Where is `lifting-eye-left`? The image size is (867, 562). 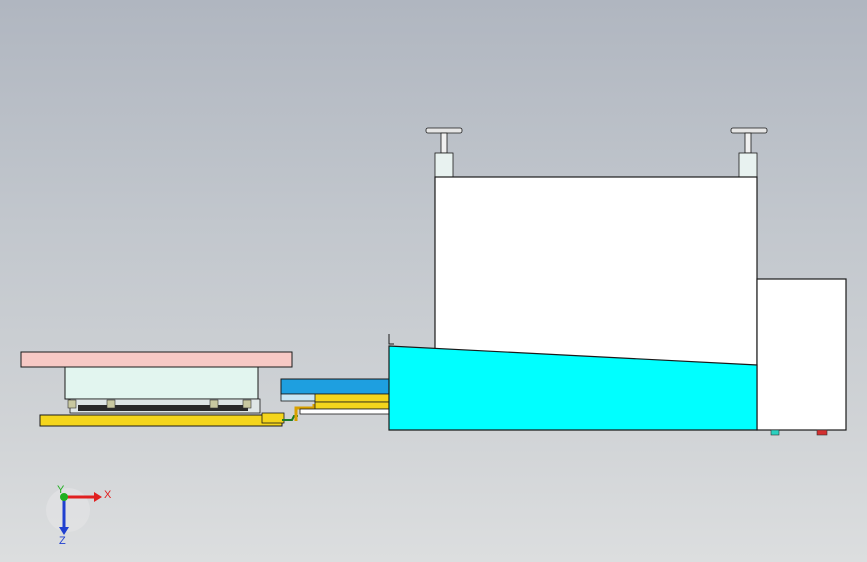
lifting-eye-left is located at coordinates (444, 152).